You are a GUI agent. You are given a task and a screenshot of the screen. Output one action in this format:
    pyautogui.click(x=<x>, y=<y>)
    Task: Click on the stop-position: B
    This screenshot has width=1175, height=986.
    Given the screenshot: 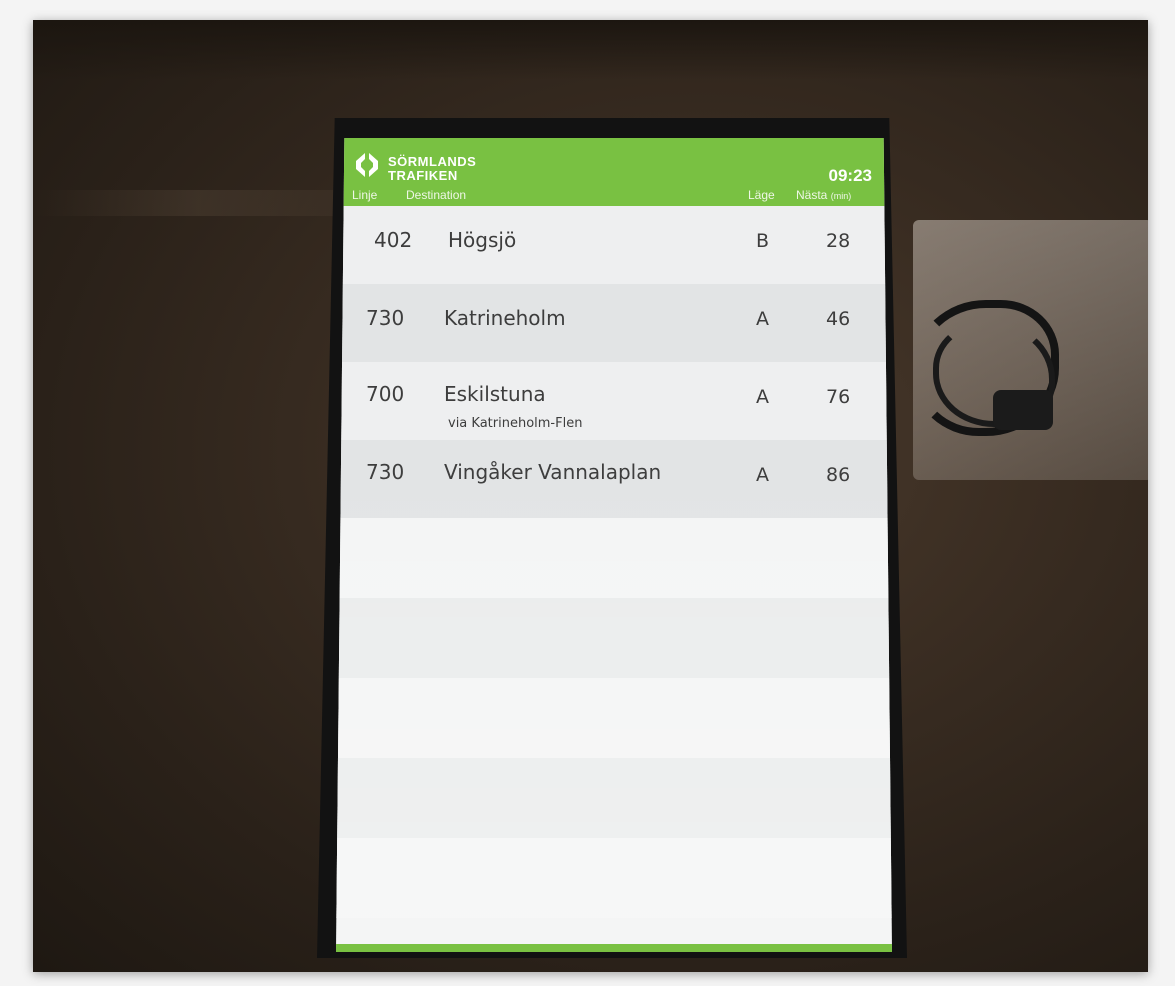 What is the action you would take?
    pyautogui.click(x=763, y=241)
    